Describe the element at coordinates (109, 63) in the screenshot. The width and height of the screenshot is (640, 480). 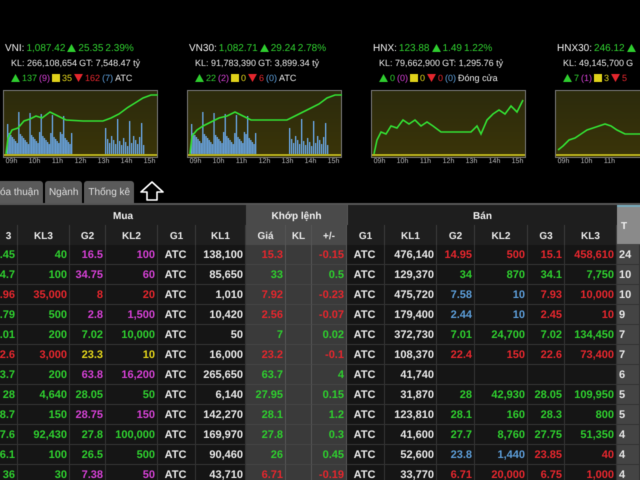
I see `value-traded-text: GT: 7,548.47 tỷ` at that location.